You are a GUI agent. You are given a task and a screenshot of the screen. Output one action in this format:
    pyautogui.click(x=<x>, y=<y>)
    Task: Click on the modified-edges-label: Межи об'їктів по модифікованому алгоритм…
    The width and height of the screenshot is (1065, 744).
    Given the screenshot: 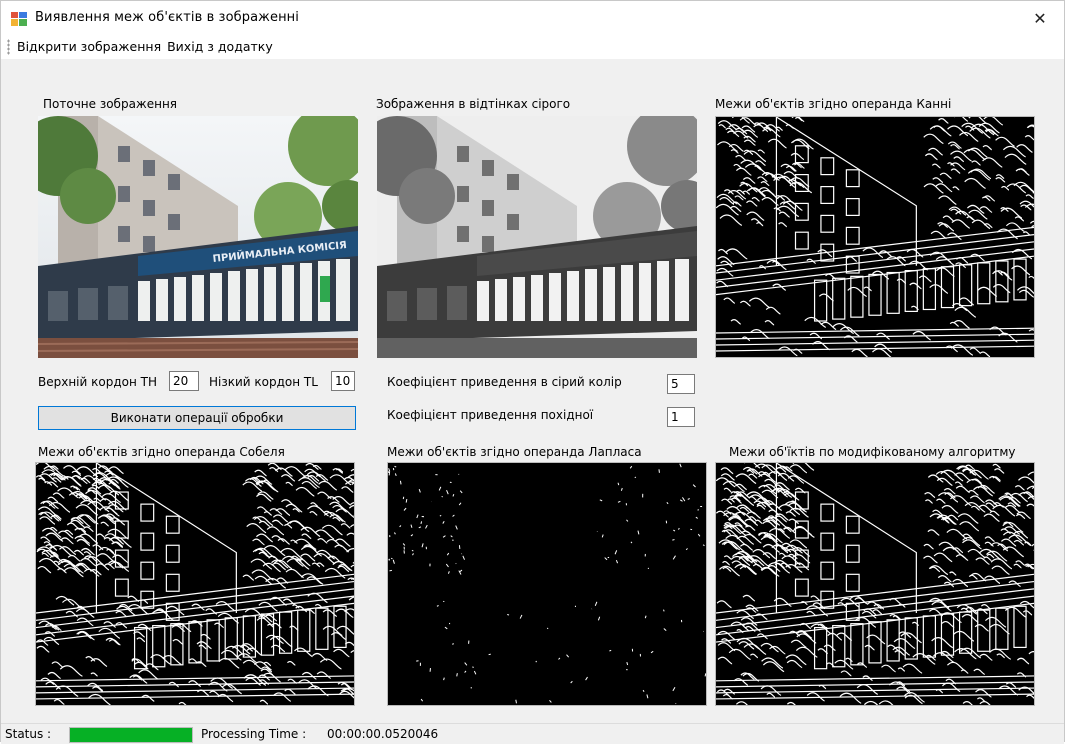 What is the action you would take?
    pyautogui.click(x=872, y=452)
    